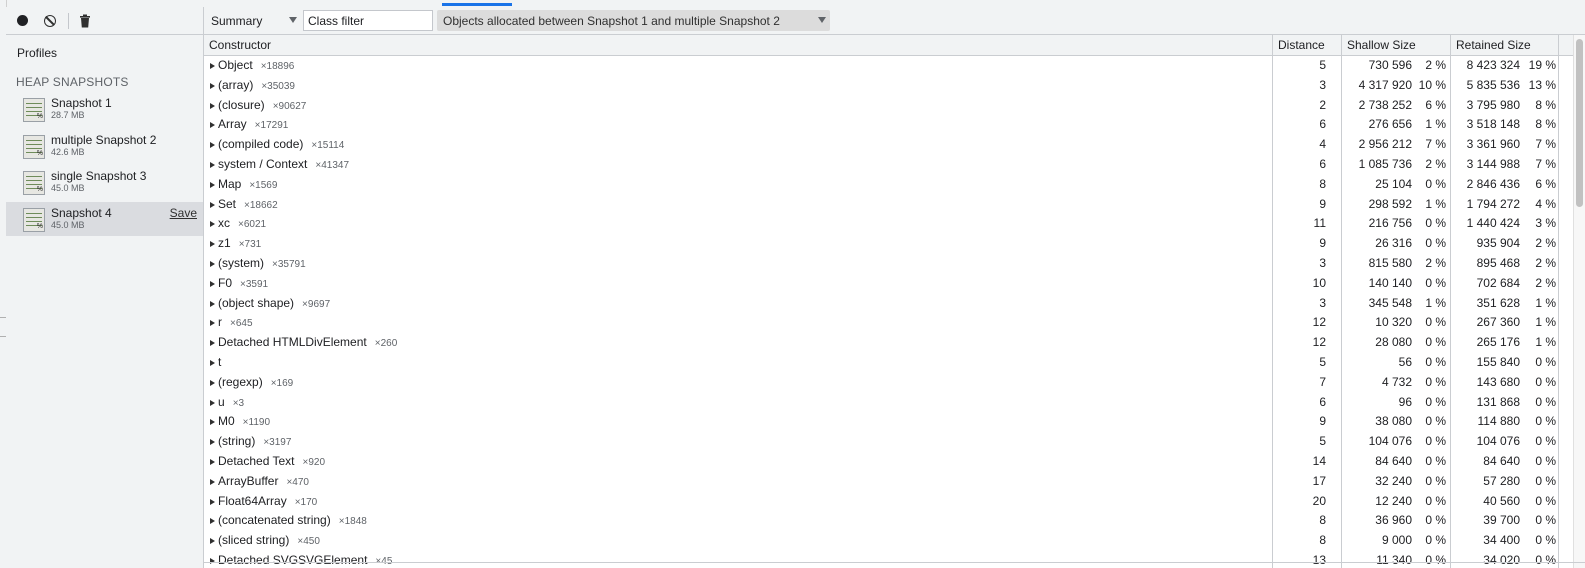 This screenshot has height=568, width=1585. Describe the element at coordinates (894, 304) in the screenshot. I see `table-row: (object shape) ×9697 3 345 548 1 % 351 628 1 %` at that location.